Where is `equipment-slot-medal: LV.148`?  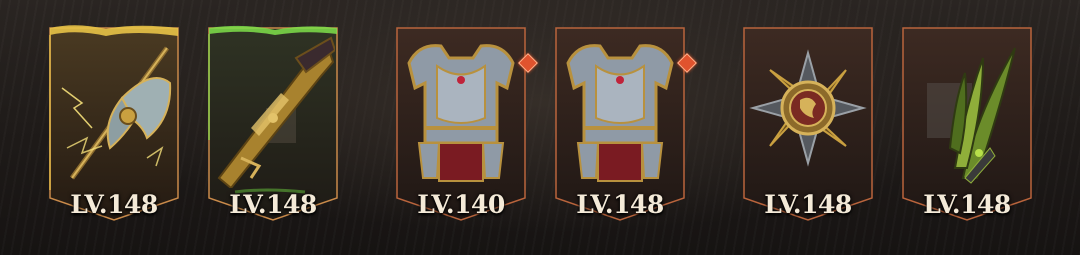
equipment-slot-medal: LV.148 is located at coordinates (808, 122).